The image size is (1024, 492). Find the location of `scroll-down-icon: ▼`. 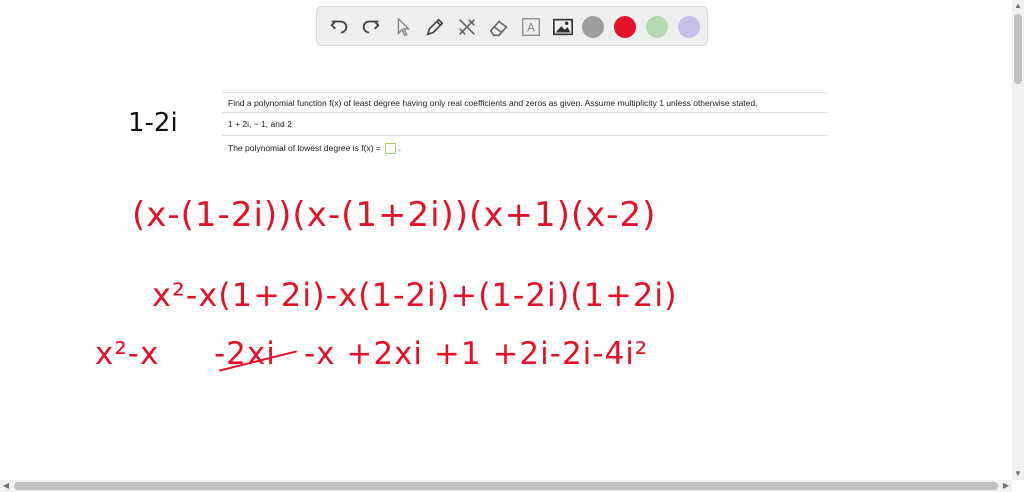

scroll-down-icon: ▼ is located at coordinates (1018, 474).